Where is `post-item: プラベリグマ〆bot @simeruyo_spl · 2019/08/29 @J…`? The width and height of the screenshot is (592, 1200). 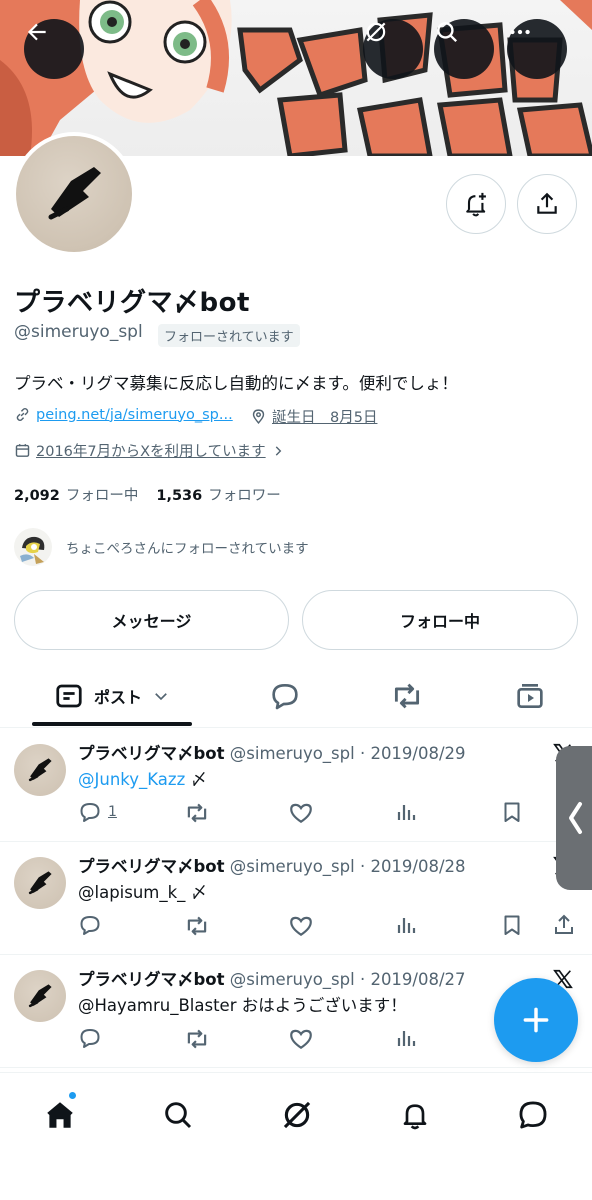 post-item: プラベリグマ〆bot @simeruyo_spl · 2019/08/29 @J… is located at coordinates (296, 786).